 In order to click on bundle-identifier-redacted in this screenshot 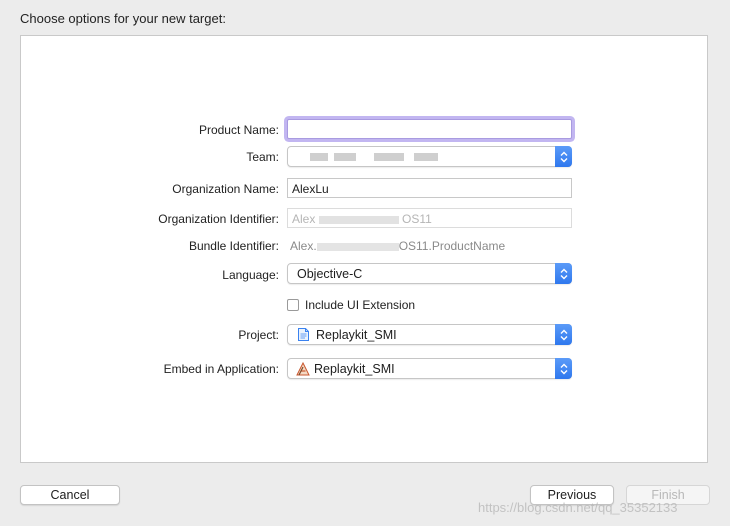, I will do `click(357, 246)`.